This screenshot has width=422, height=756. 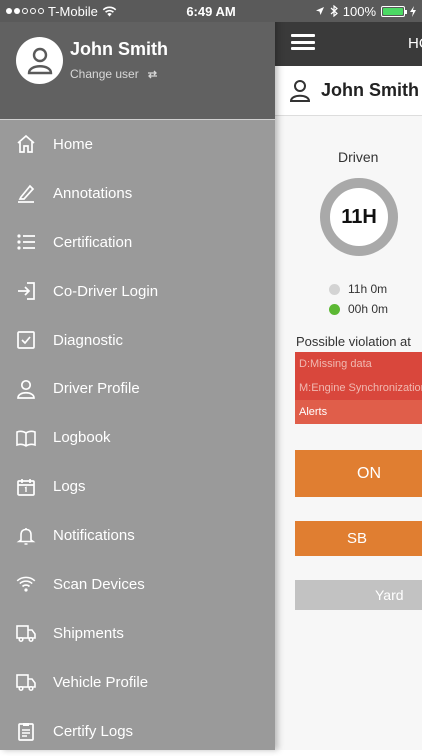 I want to click on menu-item-annotations: Annotations, so click(x=137, y=193).